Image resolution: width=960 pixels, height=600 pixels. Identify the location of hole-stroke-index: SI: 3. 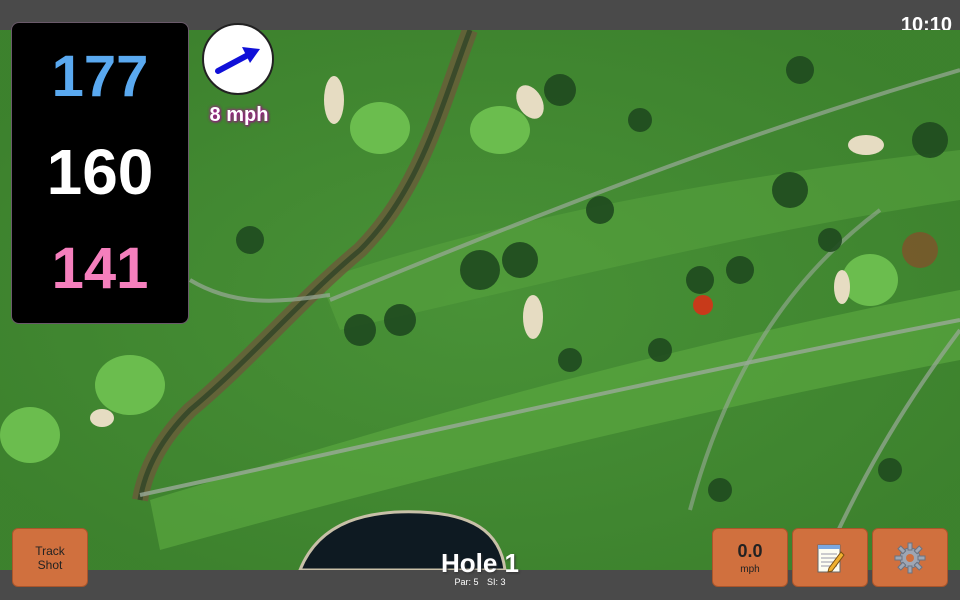
(496, 582).